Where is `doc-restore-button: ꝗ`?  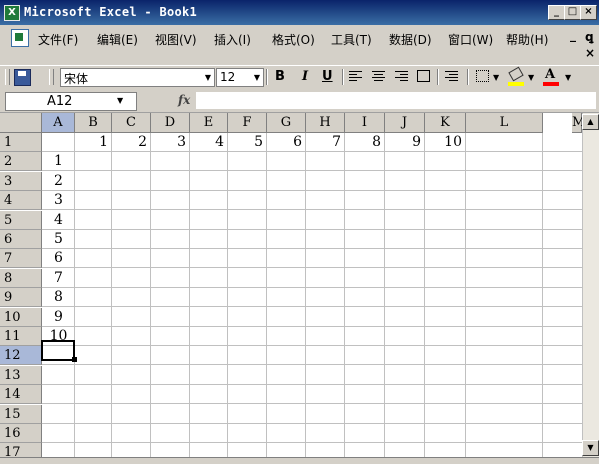 doc-restore-button: ꝗ is located at coordinates (589, 37).